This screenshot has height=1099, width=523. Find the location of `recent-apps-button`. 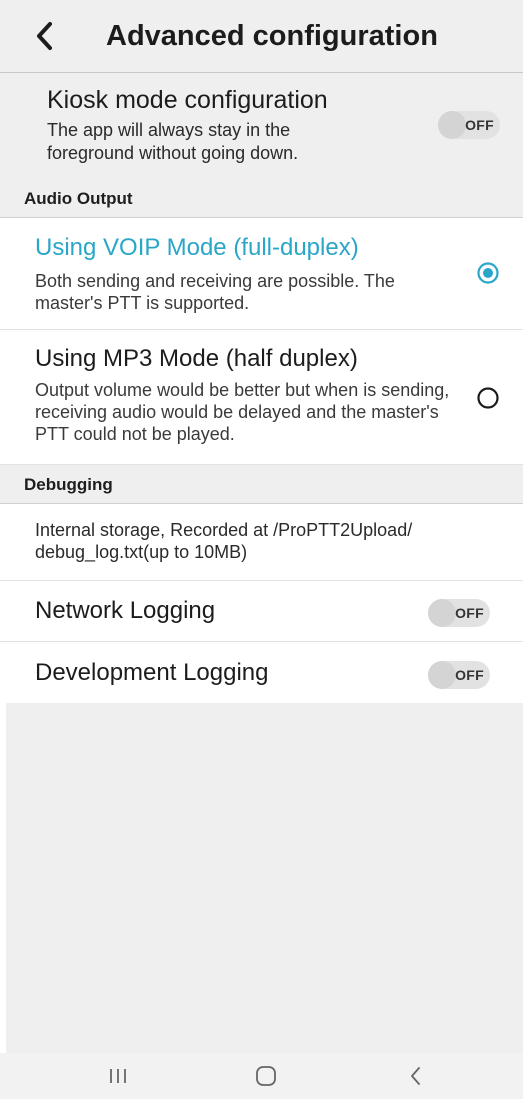

recent-apps-button is located at coordinates (118, 1076).